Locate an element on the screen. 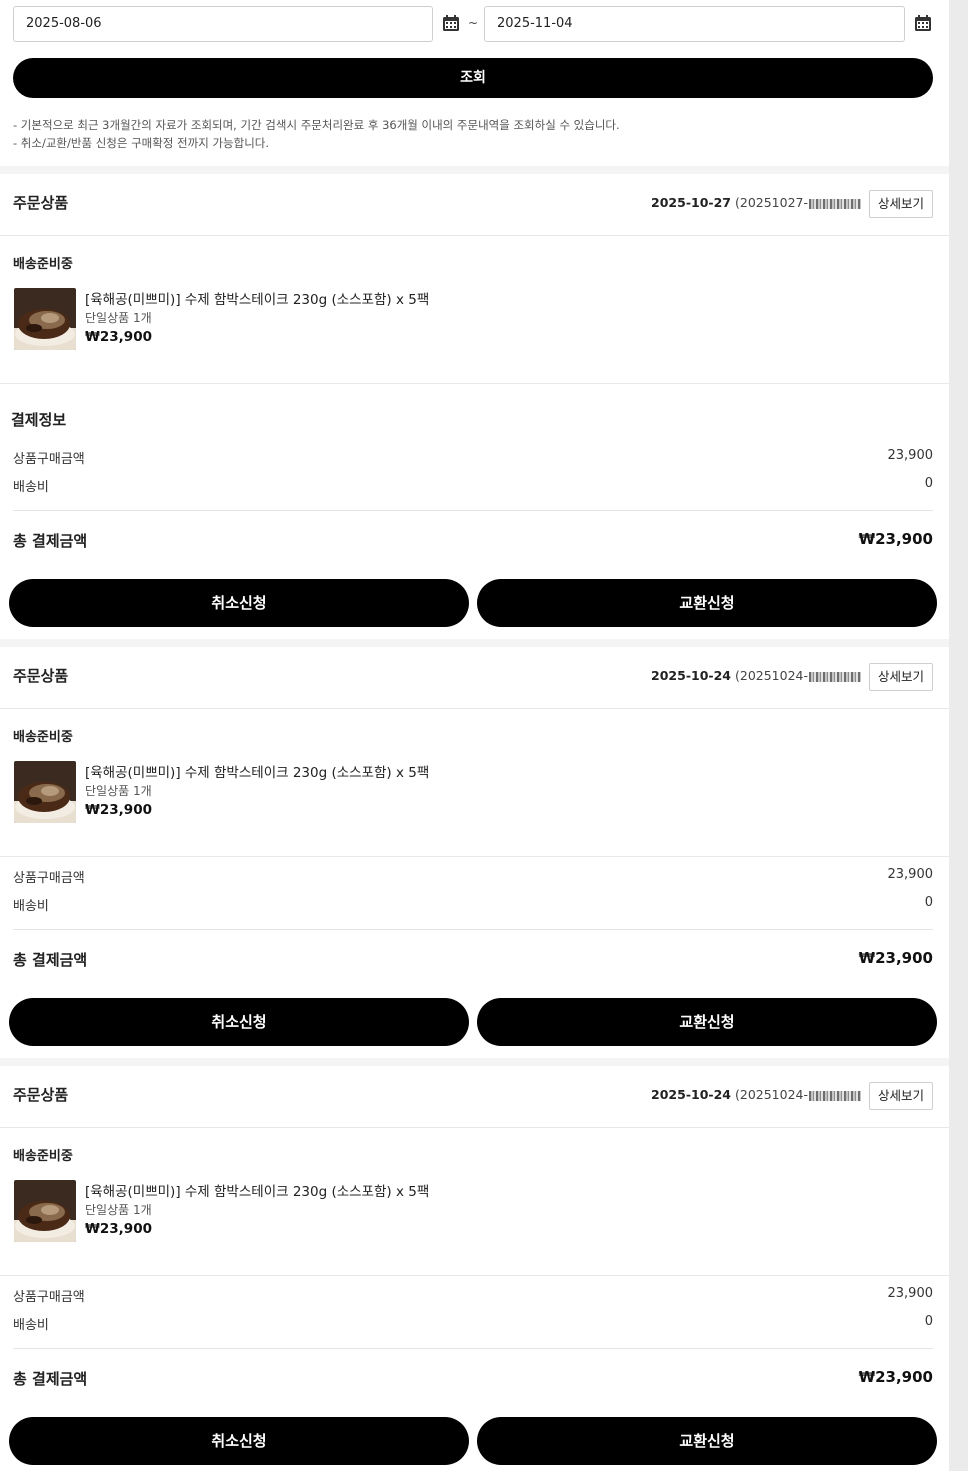 The height and width of the screenshot is (1471, 968). payment-info-title: 결제정보 is located at coordinates (39, 420).